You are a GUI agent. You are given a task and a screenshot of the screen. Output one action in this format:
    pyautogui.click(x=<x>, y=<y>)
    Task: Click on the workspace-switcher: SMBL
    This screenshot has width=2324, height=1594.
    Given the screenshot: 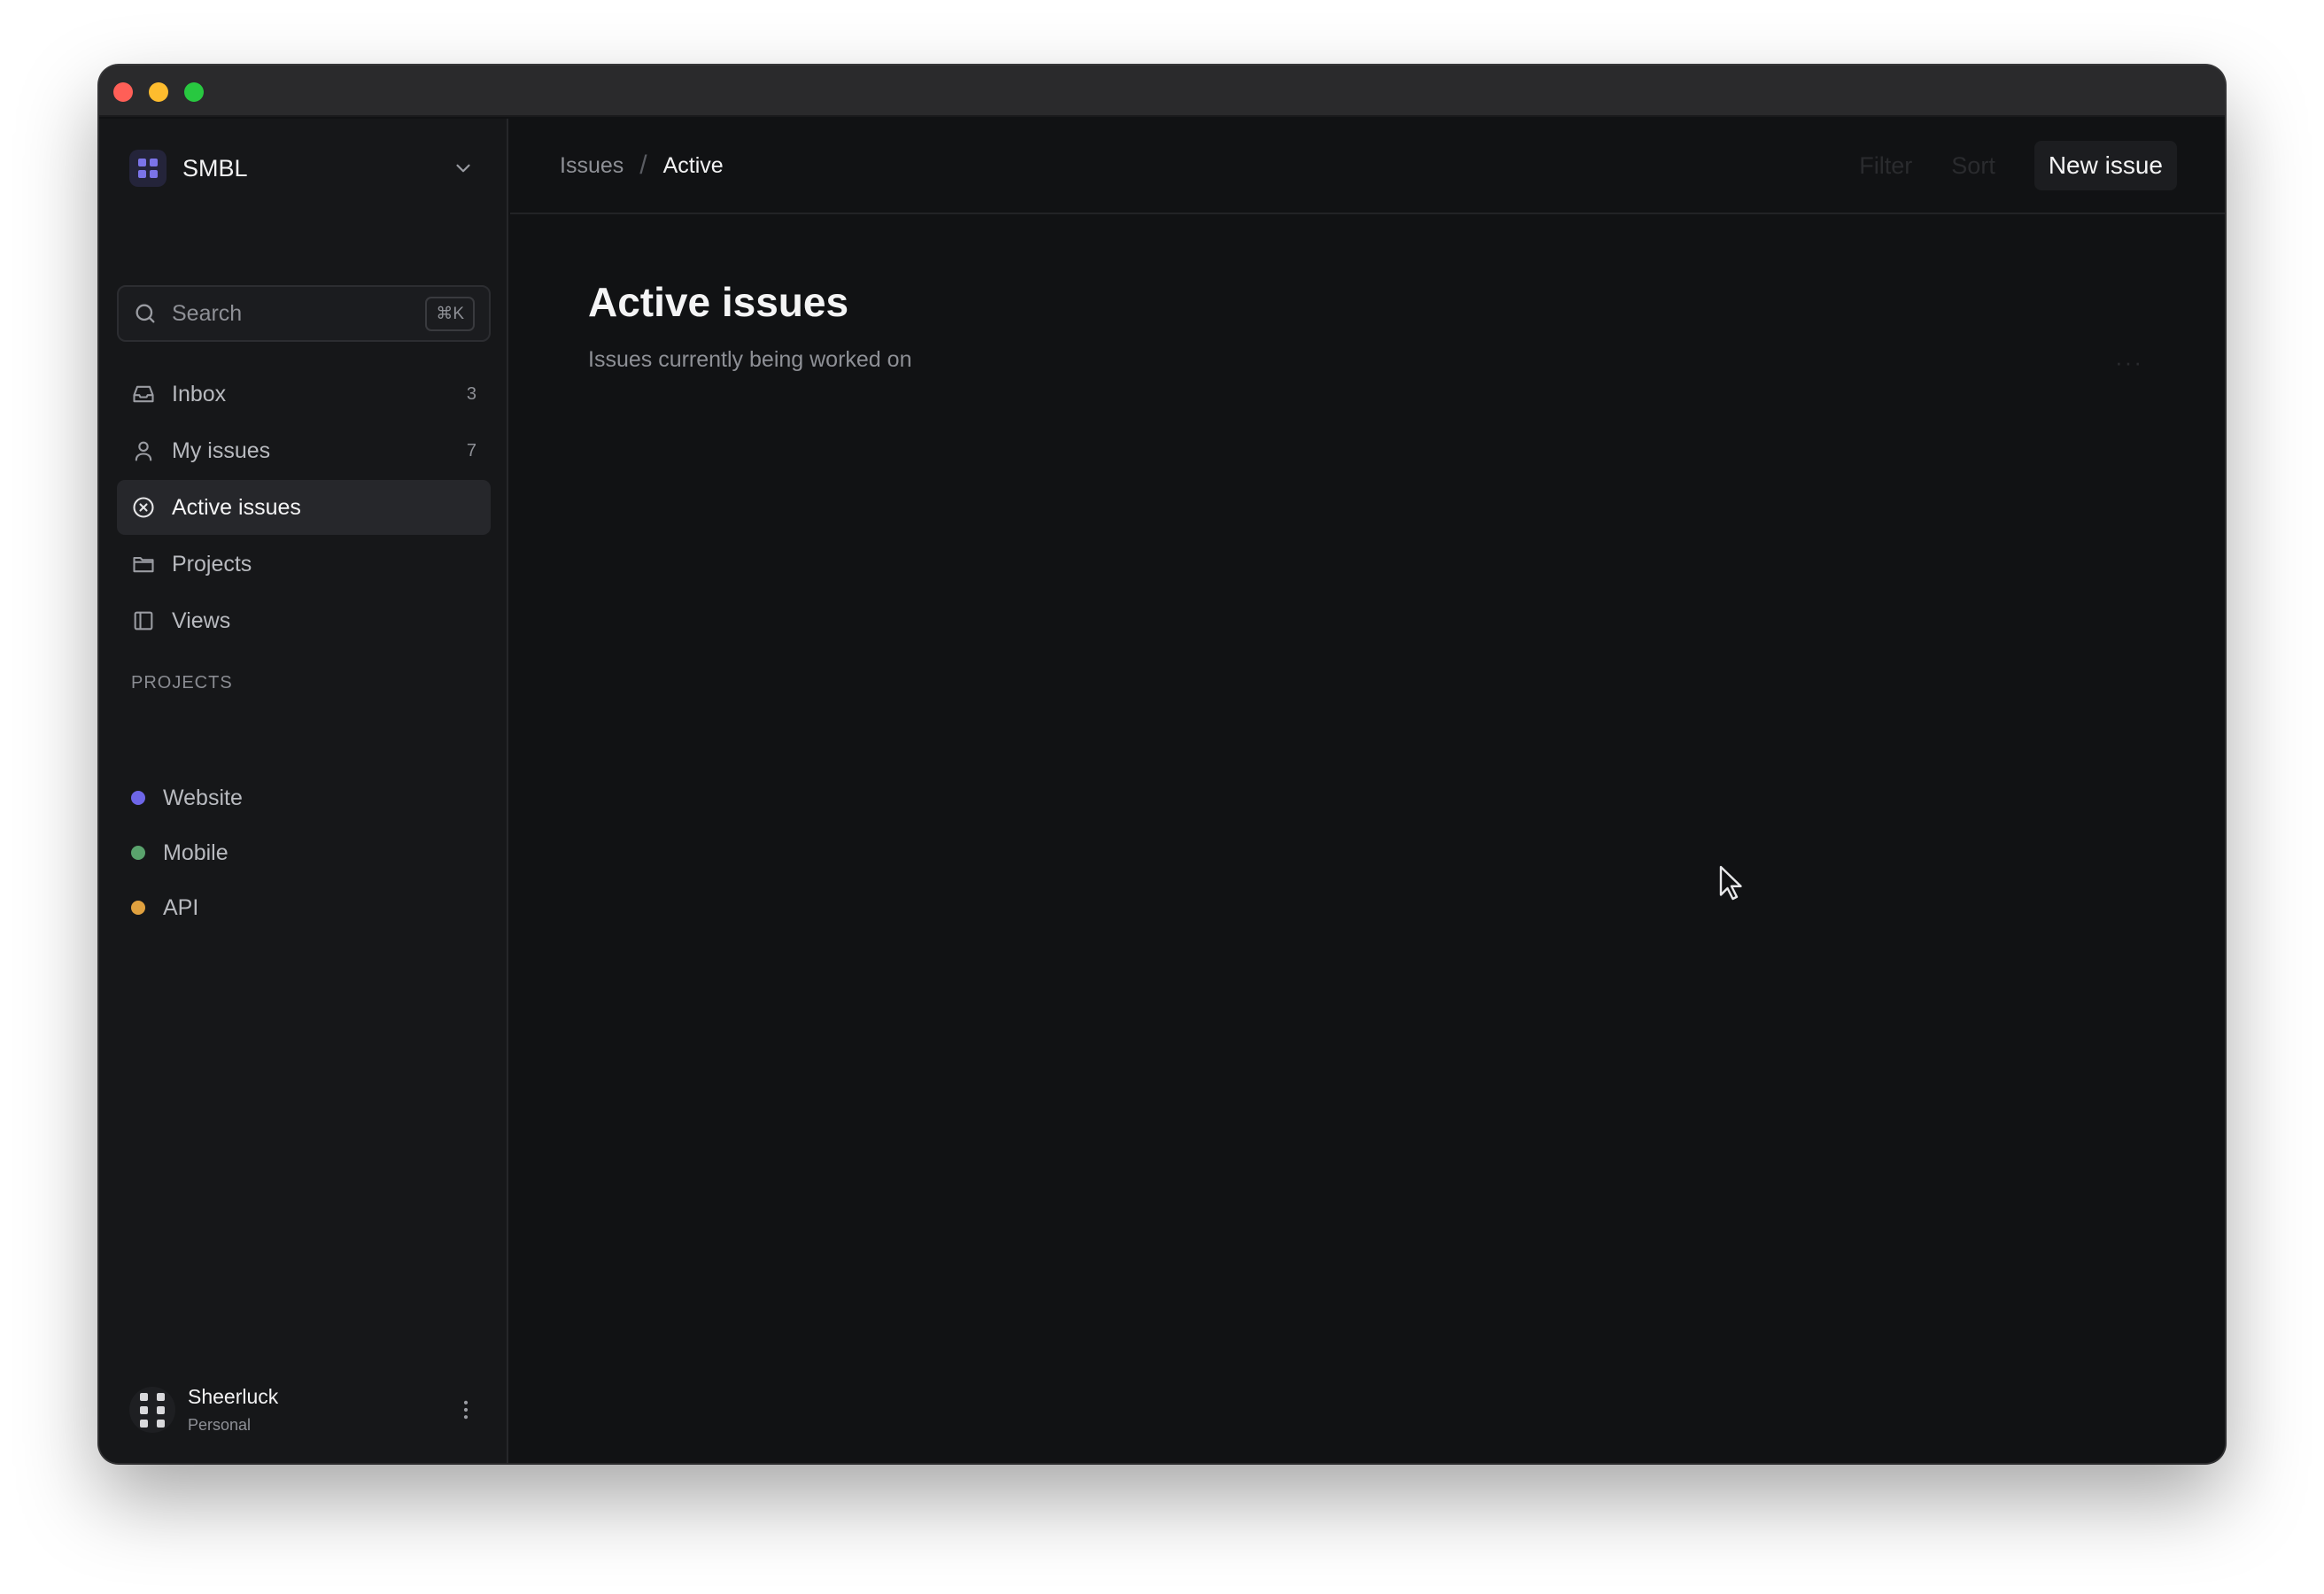 What is the action you would take?
    pyautogui.click(x=303, y=168)
    